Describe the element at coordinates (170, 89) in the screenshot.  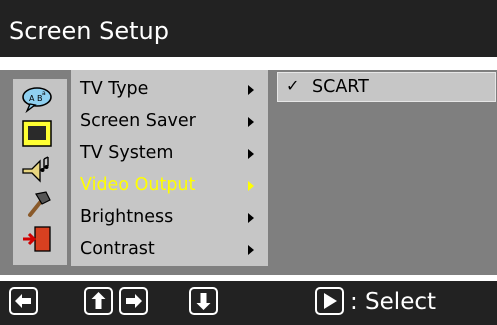
I see `menu-item-tv-type: TV Type` at that location.